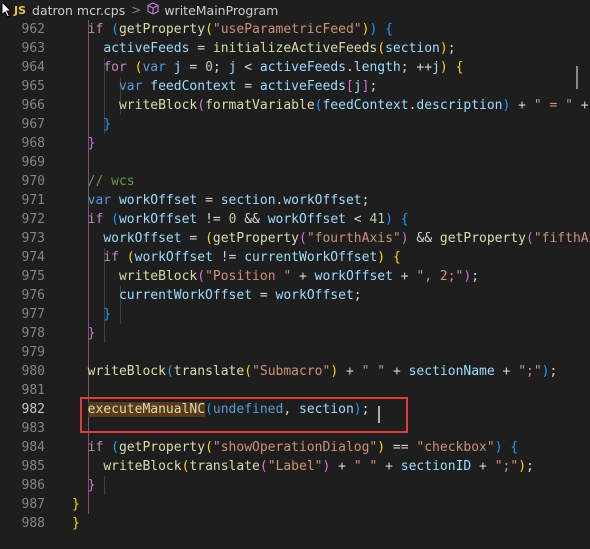 The width and height of the screenshot is (590, 549). What do you see at coordinates (221, 10) in the screenshot?
I see `breadcrumb-symbol: writeMainProgram` at bounding box center [221, 10].